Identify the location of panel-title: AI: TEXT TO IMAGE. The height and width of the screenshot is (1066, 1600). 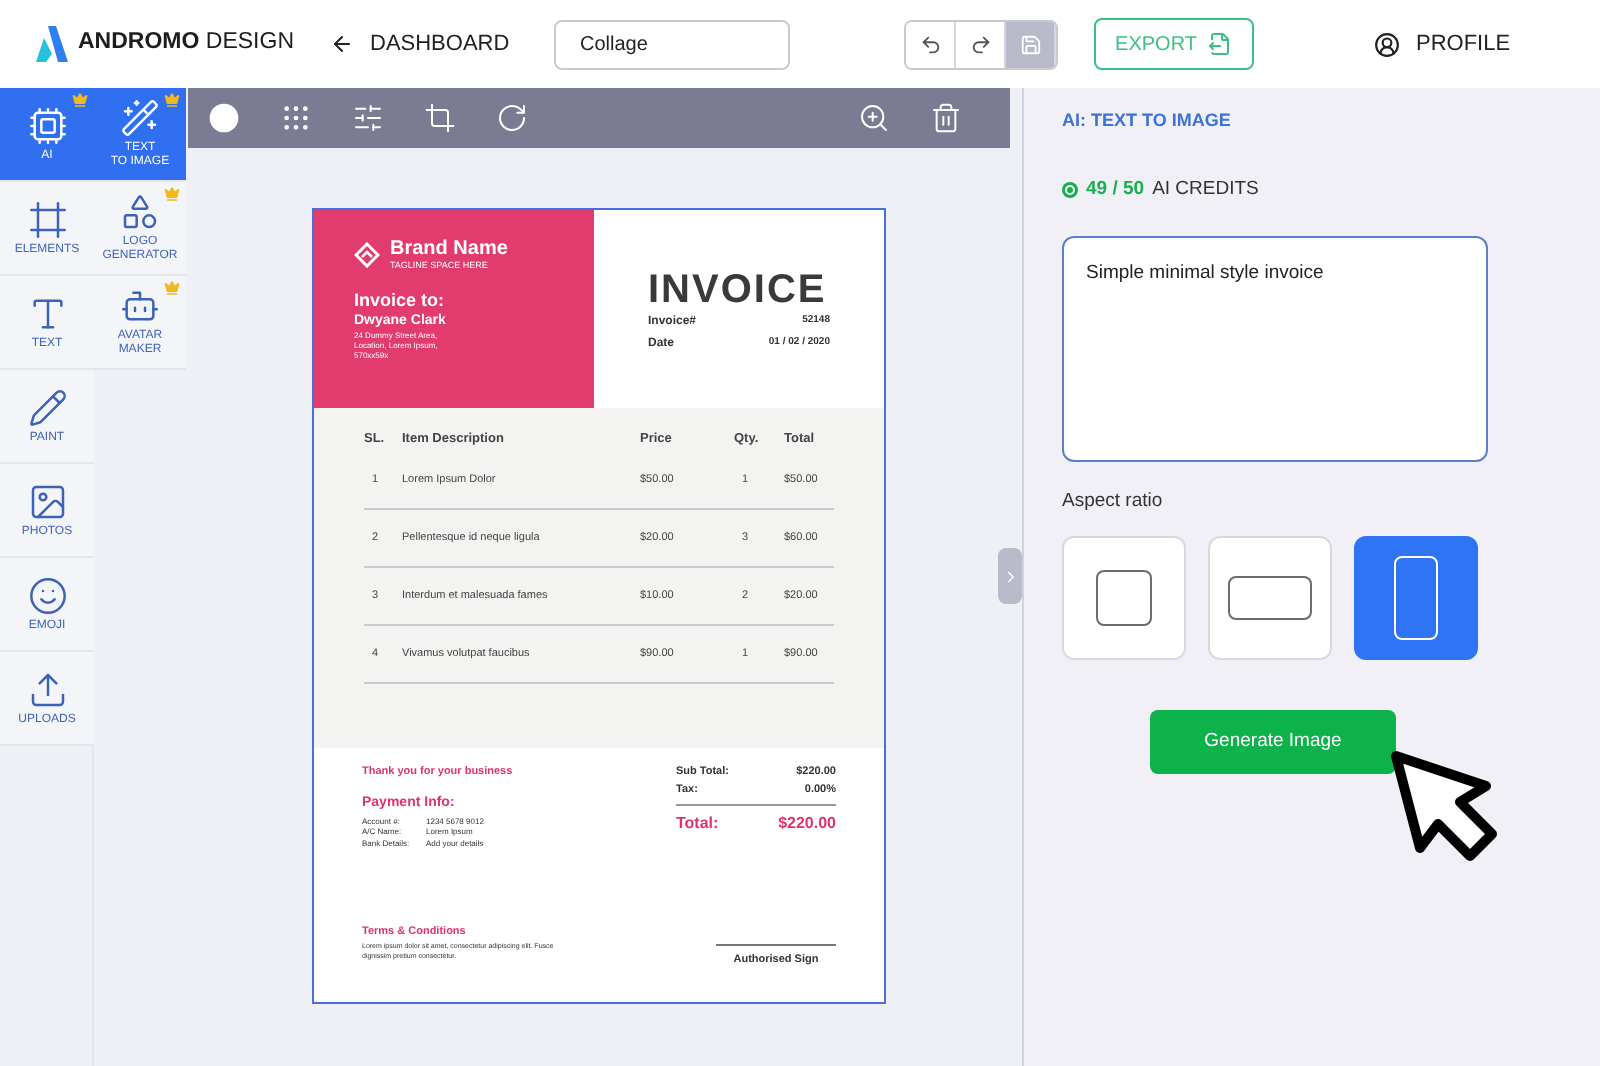
(1147, 121).